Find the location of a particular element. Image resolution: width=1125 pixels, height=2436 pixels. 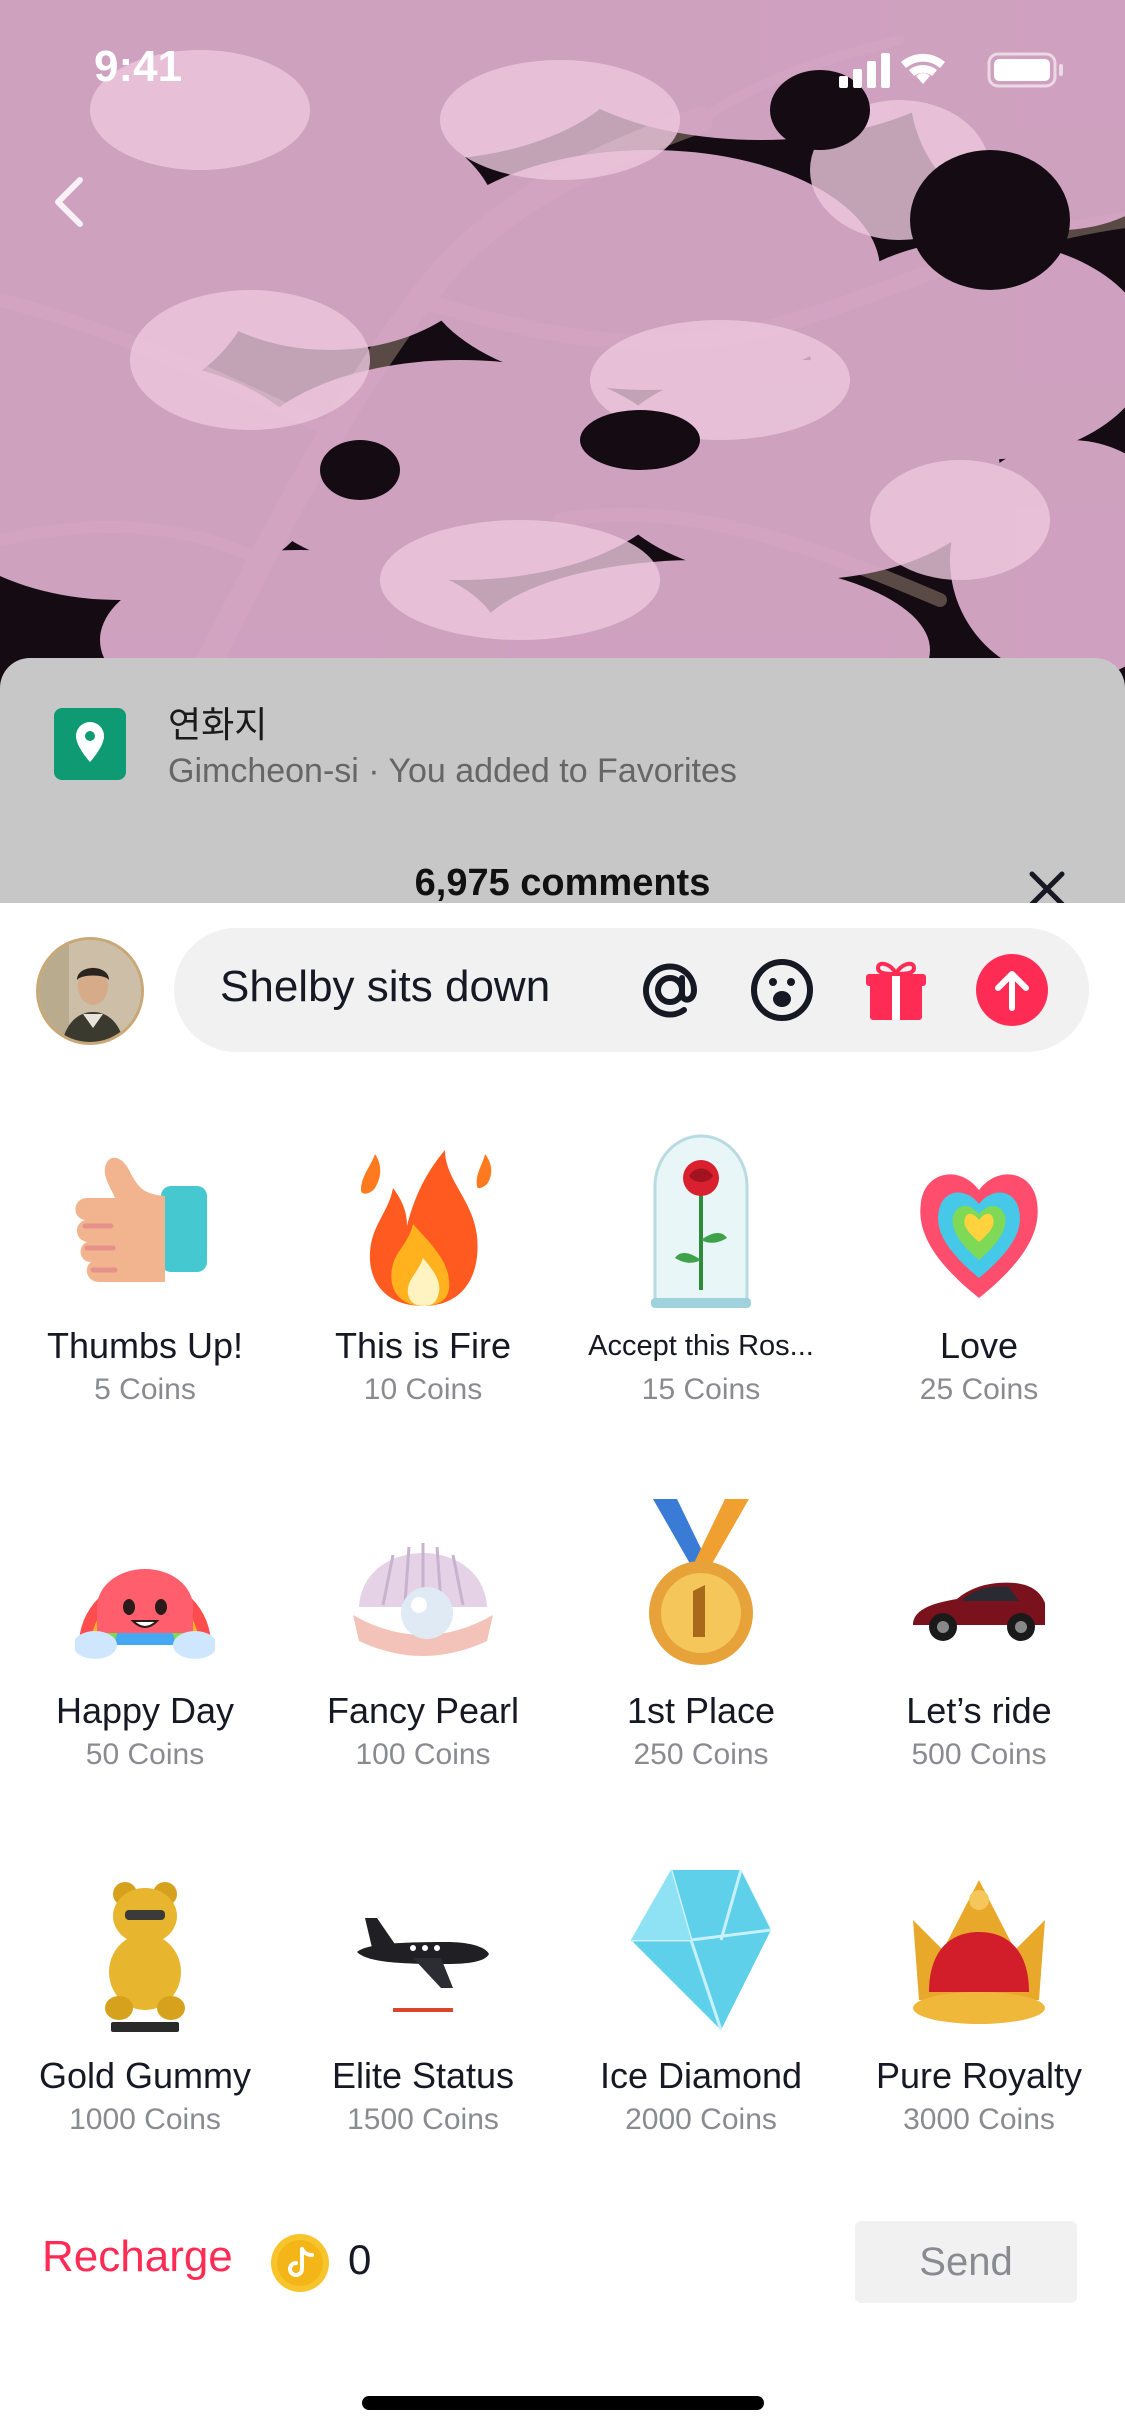

status-icons is located at coordinates (951, 70).